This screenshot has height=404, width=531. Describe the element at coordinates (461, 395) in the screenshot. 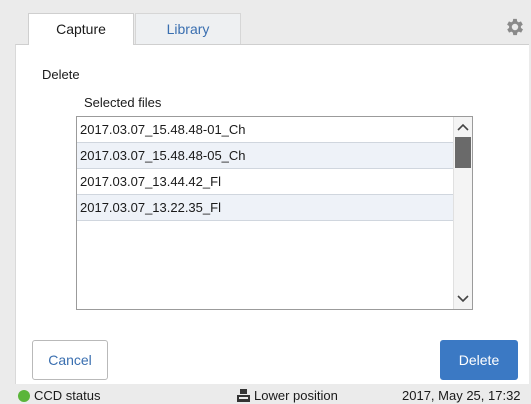

I see `datetime-display: 2017, May 25, 17:32` at that location.